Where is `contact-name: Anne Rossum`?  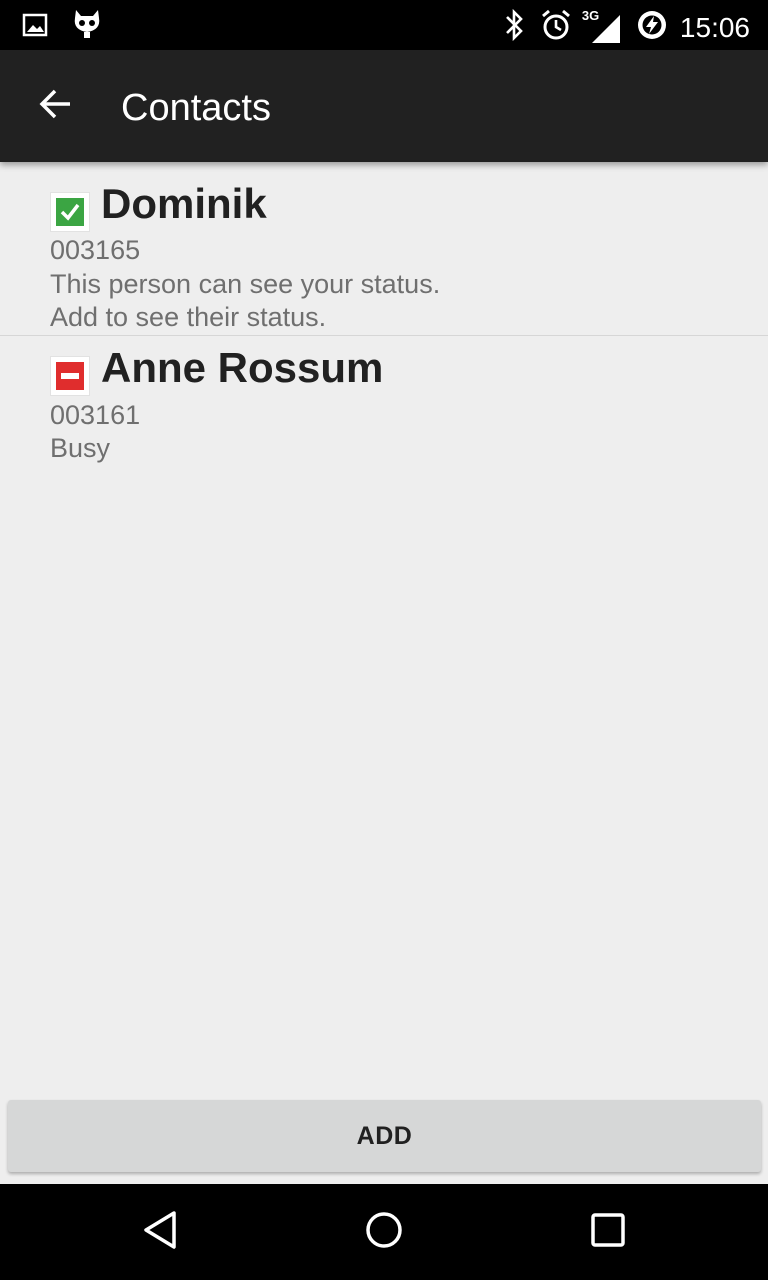 contact-name: Anne Rossum is located at coordinates (242, 367).